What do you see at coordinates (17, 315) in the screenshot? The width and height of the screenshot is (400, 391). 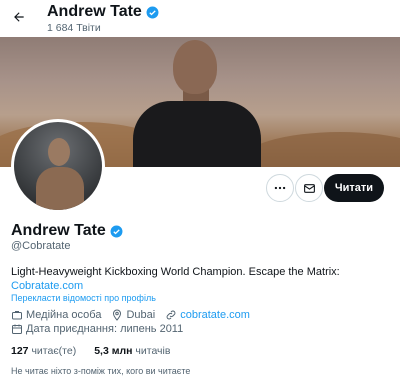 I see `briefcase-icon` at bounding box center [17, 315].